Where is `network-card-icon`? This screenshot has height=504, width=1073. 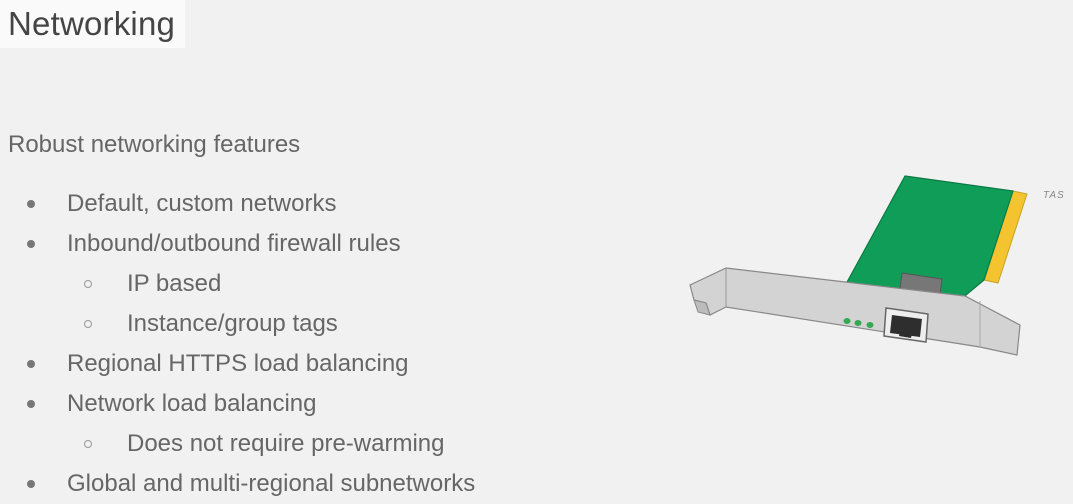
network-card-icon is located at coordinates (858, 265).